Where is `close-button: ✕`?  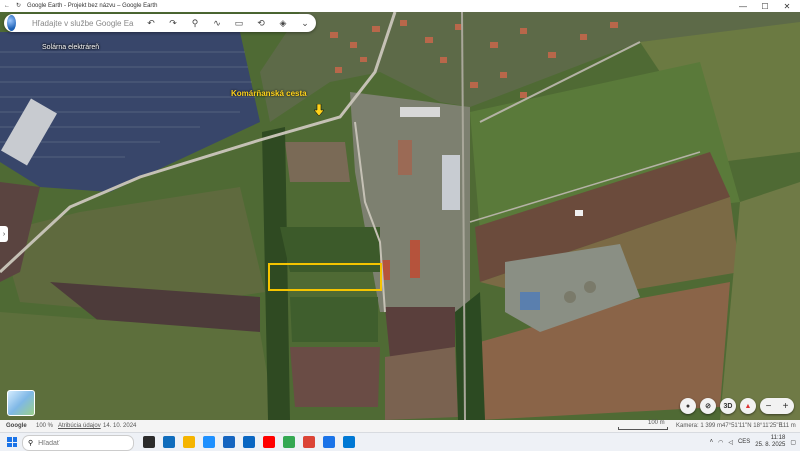 close-button: ✕ is located at coordinates (787, 6).